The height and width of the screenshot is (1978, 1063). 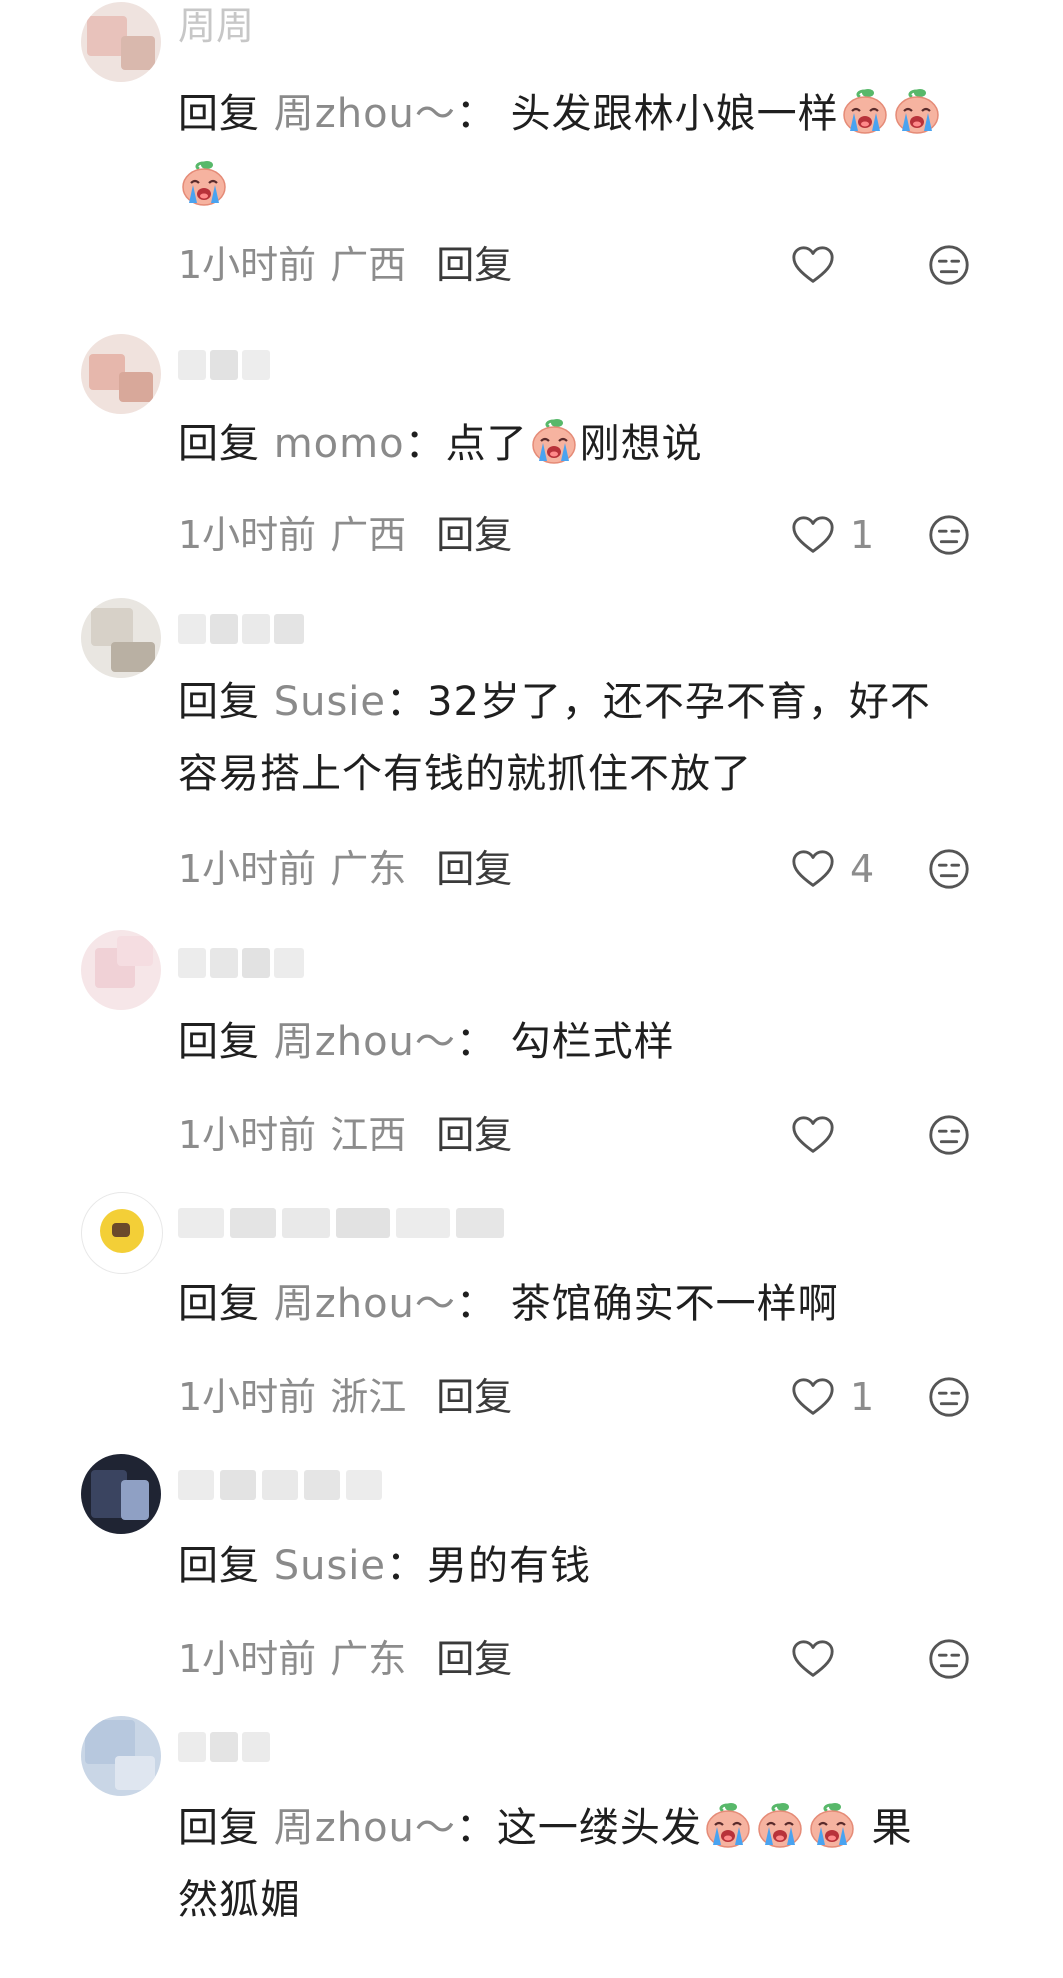 What do you see at coordinates (465, 774) in the screenshot?
I see `comment-body-line2: 容易搭上个有钱的就抓住不放了` at bounding box center [465, 774].